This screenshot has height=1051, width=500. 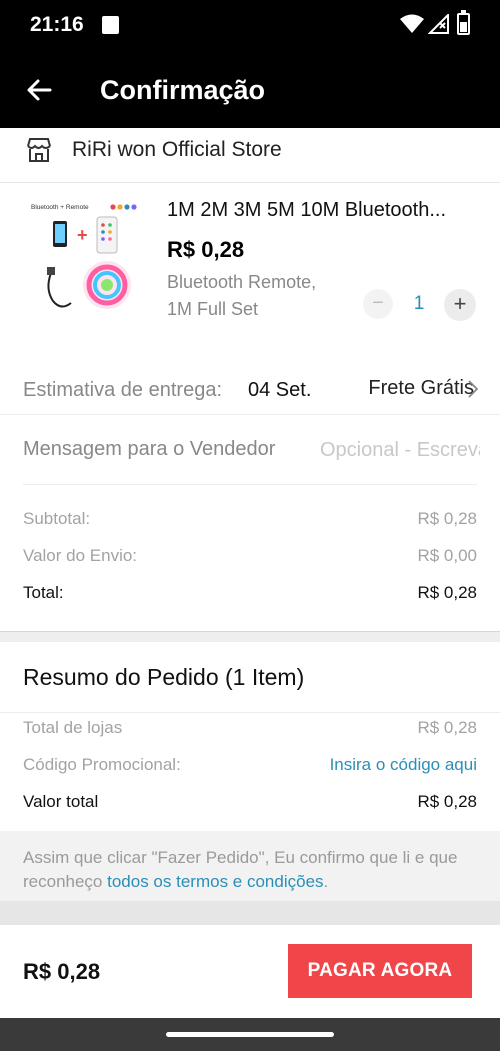 I want to click on promo-code-row: Código Promocional: Insira o código aqui, so click(x=250, y=769).